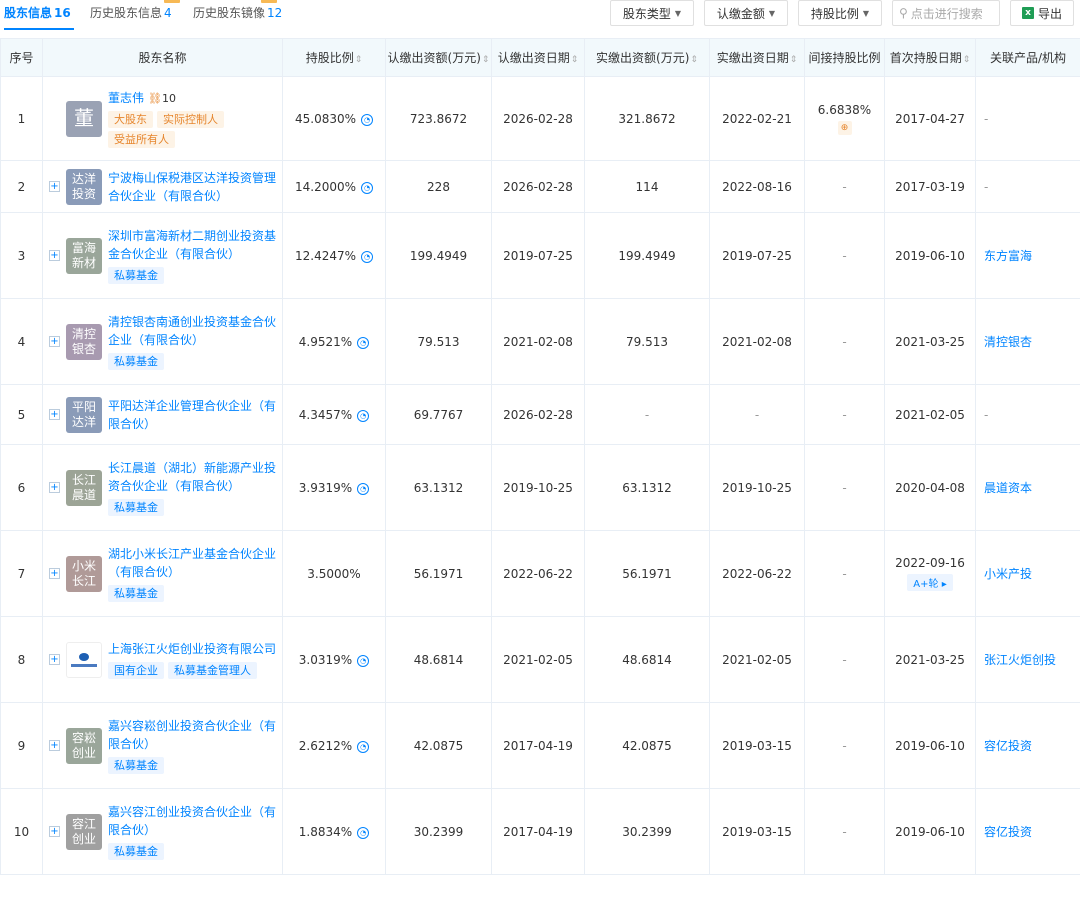 The height and width of the screenshot is (904, 1080). What do you see at coordinates (930, 582) in the screenshot?
I see `financing-round-tag: A+轮 ▸` at bounding box center [930, 582].